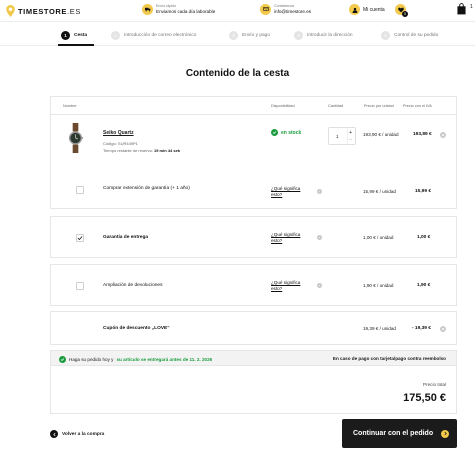 Image resolution: width=475 pixels, height=462 pixels. What do you see at coordinates (374, 9) in the screenshot?
I see `account-label: Mi cuenta` at bounding box center [374, 9].